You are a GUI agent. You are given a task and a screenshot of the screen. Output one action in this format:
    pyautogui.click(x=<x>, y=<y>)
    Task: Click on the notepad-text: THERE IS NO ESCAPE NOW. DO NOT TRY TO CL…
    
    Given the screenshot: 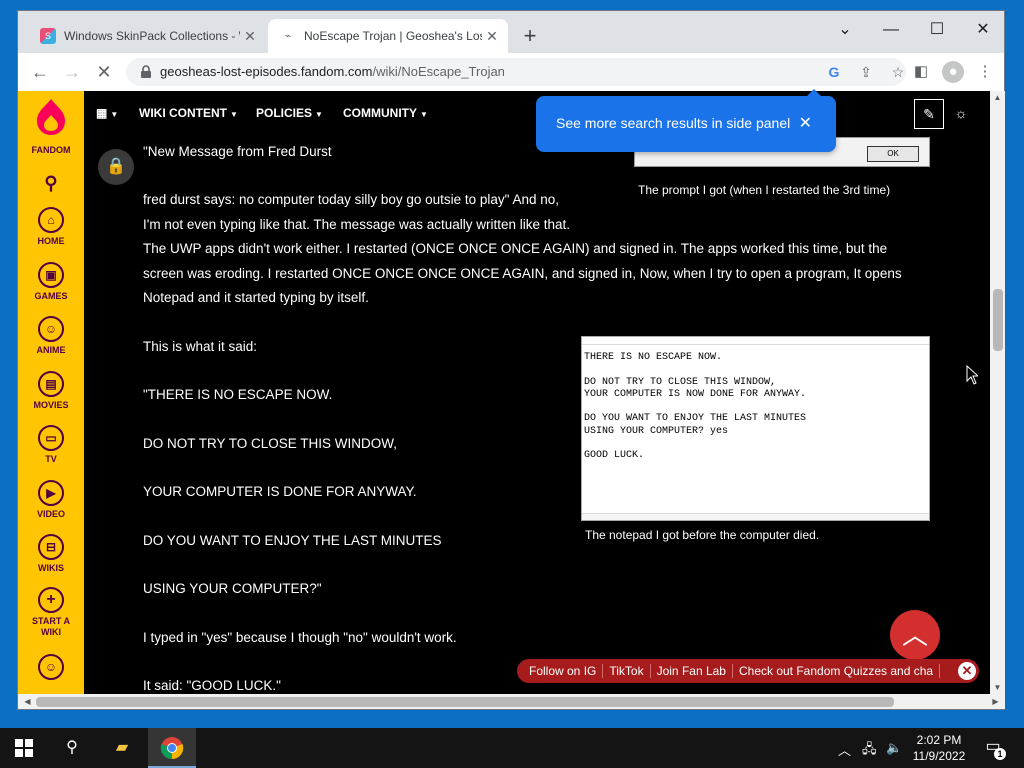 What is the action you would take?
    pyautogui.click(x=695, y=407)
    